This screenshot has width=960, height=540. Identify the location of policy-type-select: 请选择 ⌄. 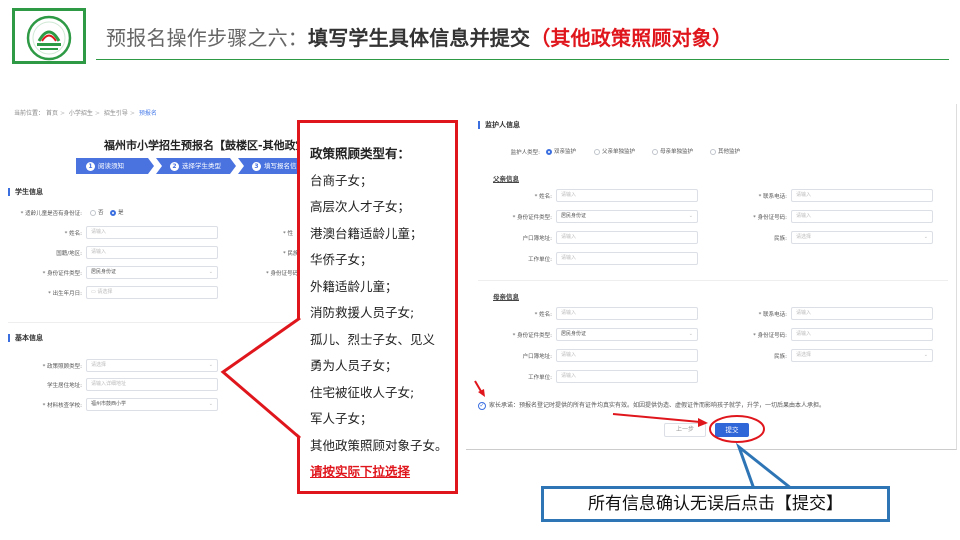
(152, 365).